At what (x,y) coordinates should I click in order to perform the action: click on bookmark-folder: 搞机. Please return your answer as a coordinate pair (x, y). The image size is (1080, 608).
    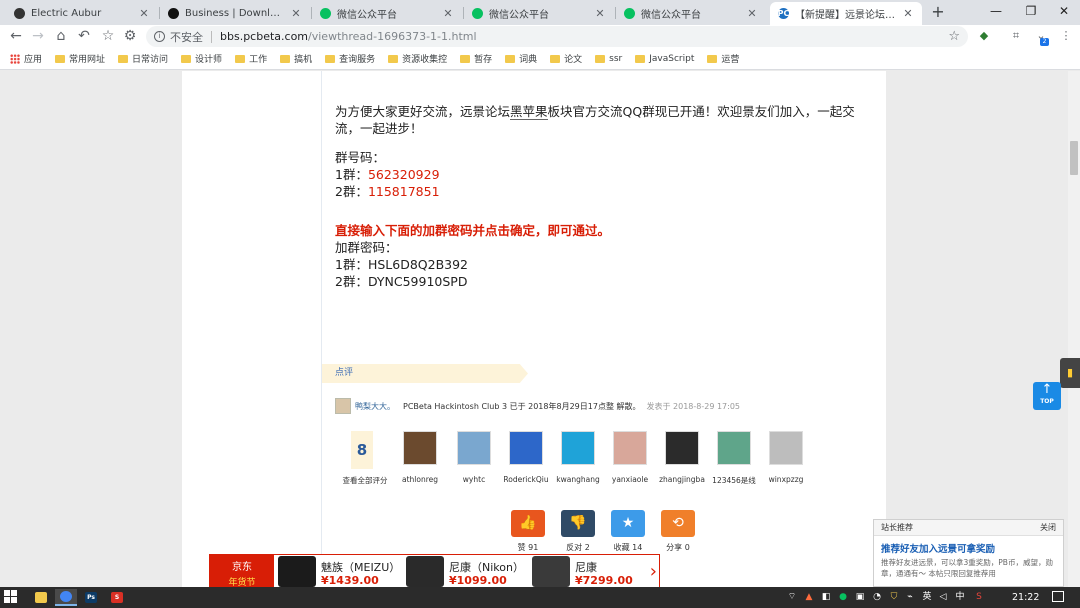
    Looking at the image, I should click on (296, 58).